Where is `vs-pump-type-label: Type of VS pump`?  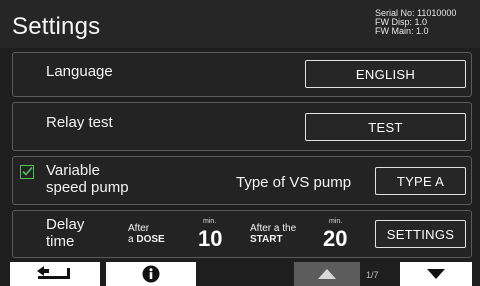
vs-pump-type-label: Type of VS pump is located at coordinates (294, 182).